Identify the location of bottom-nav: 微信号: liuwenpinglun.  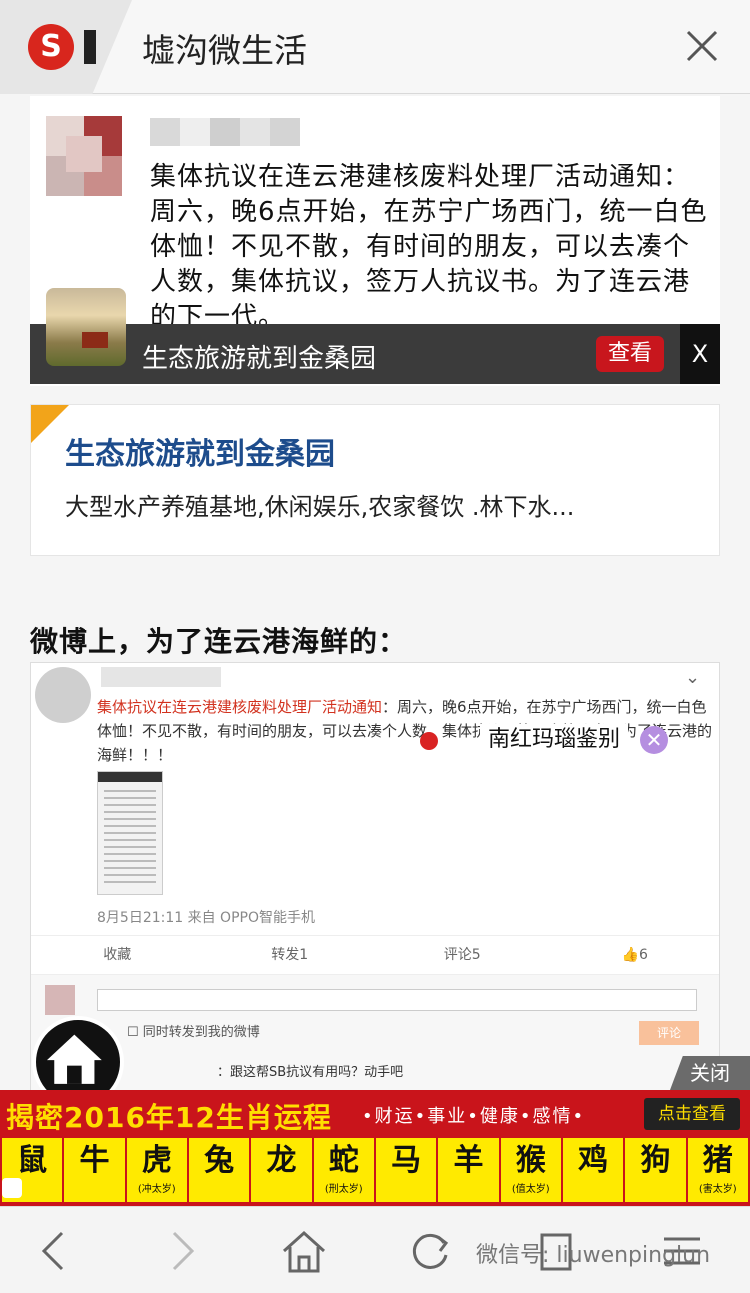
(375, 1249).